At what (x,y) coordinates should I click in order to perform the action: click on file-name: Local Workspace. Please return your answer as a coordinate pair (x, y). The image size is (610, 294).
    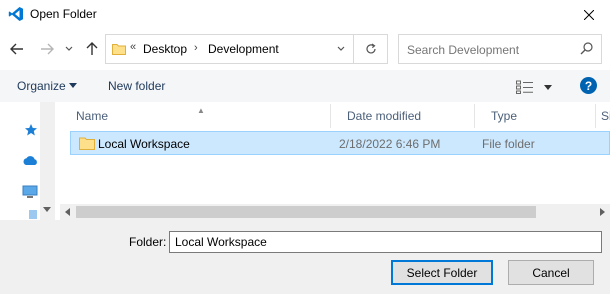
    Looking at the image, I should click on (144, 144).